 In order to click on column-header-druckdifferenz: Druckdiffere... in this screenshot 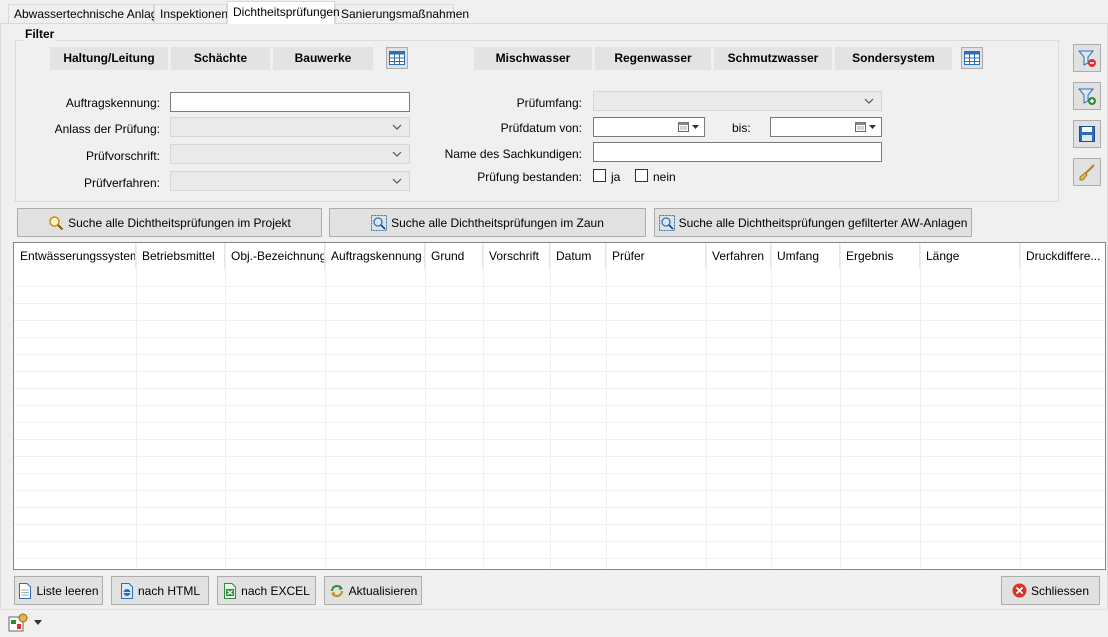, I will do `click(1062, 256)`.